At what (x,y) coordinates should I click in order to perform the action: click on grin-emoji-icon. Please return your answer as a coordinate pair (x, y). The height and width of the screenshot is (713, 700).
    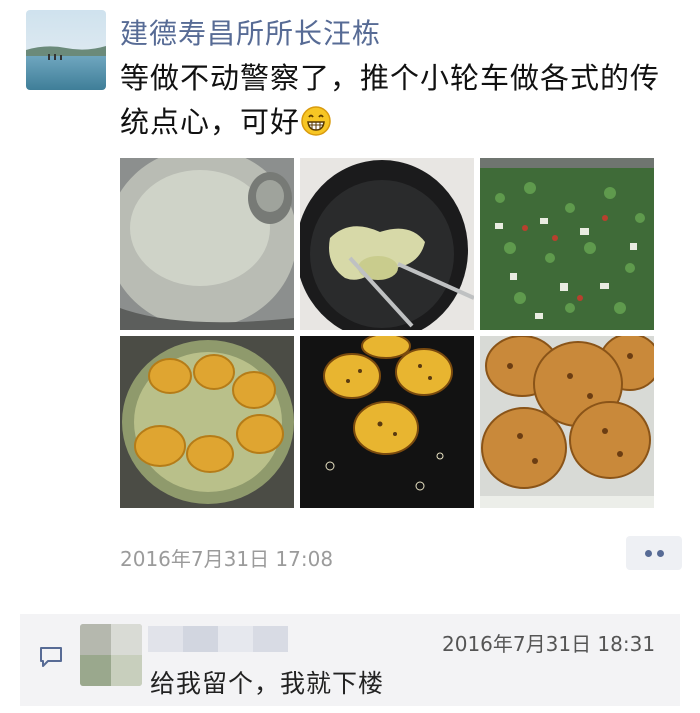
    Looking at the image, I should click on (316, 121).